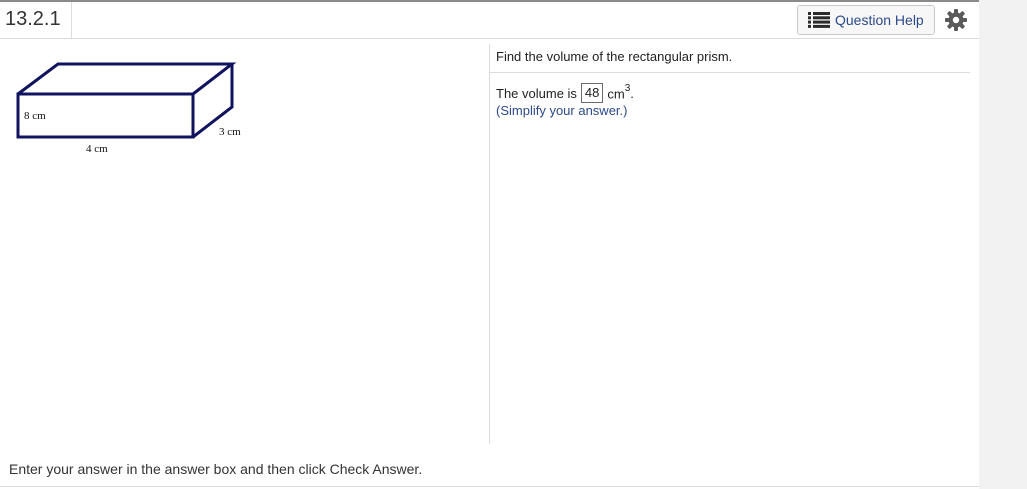 This screenshot has width=1027, height=489. Describe the element at coordinates (35, 116) in the screenshot. I see `height-label: 8 cm` at that location.